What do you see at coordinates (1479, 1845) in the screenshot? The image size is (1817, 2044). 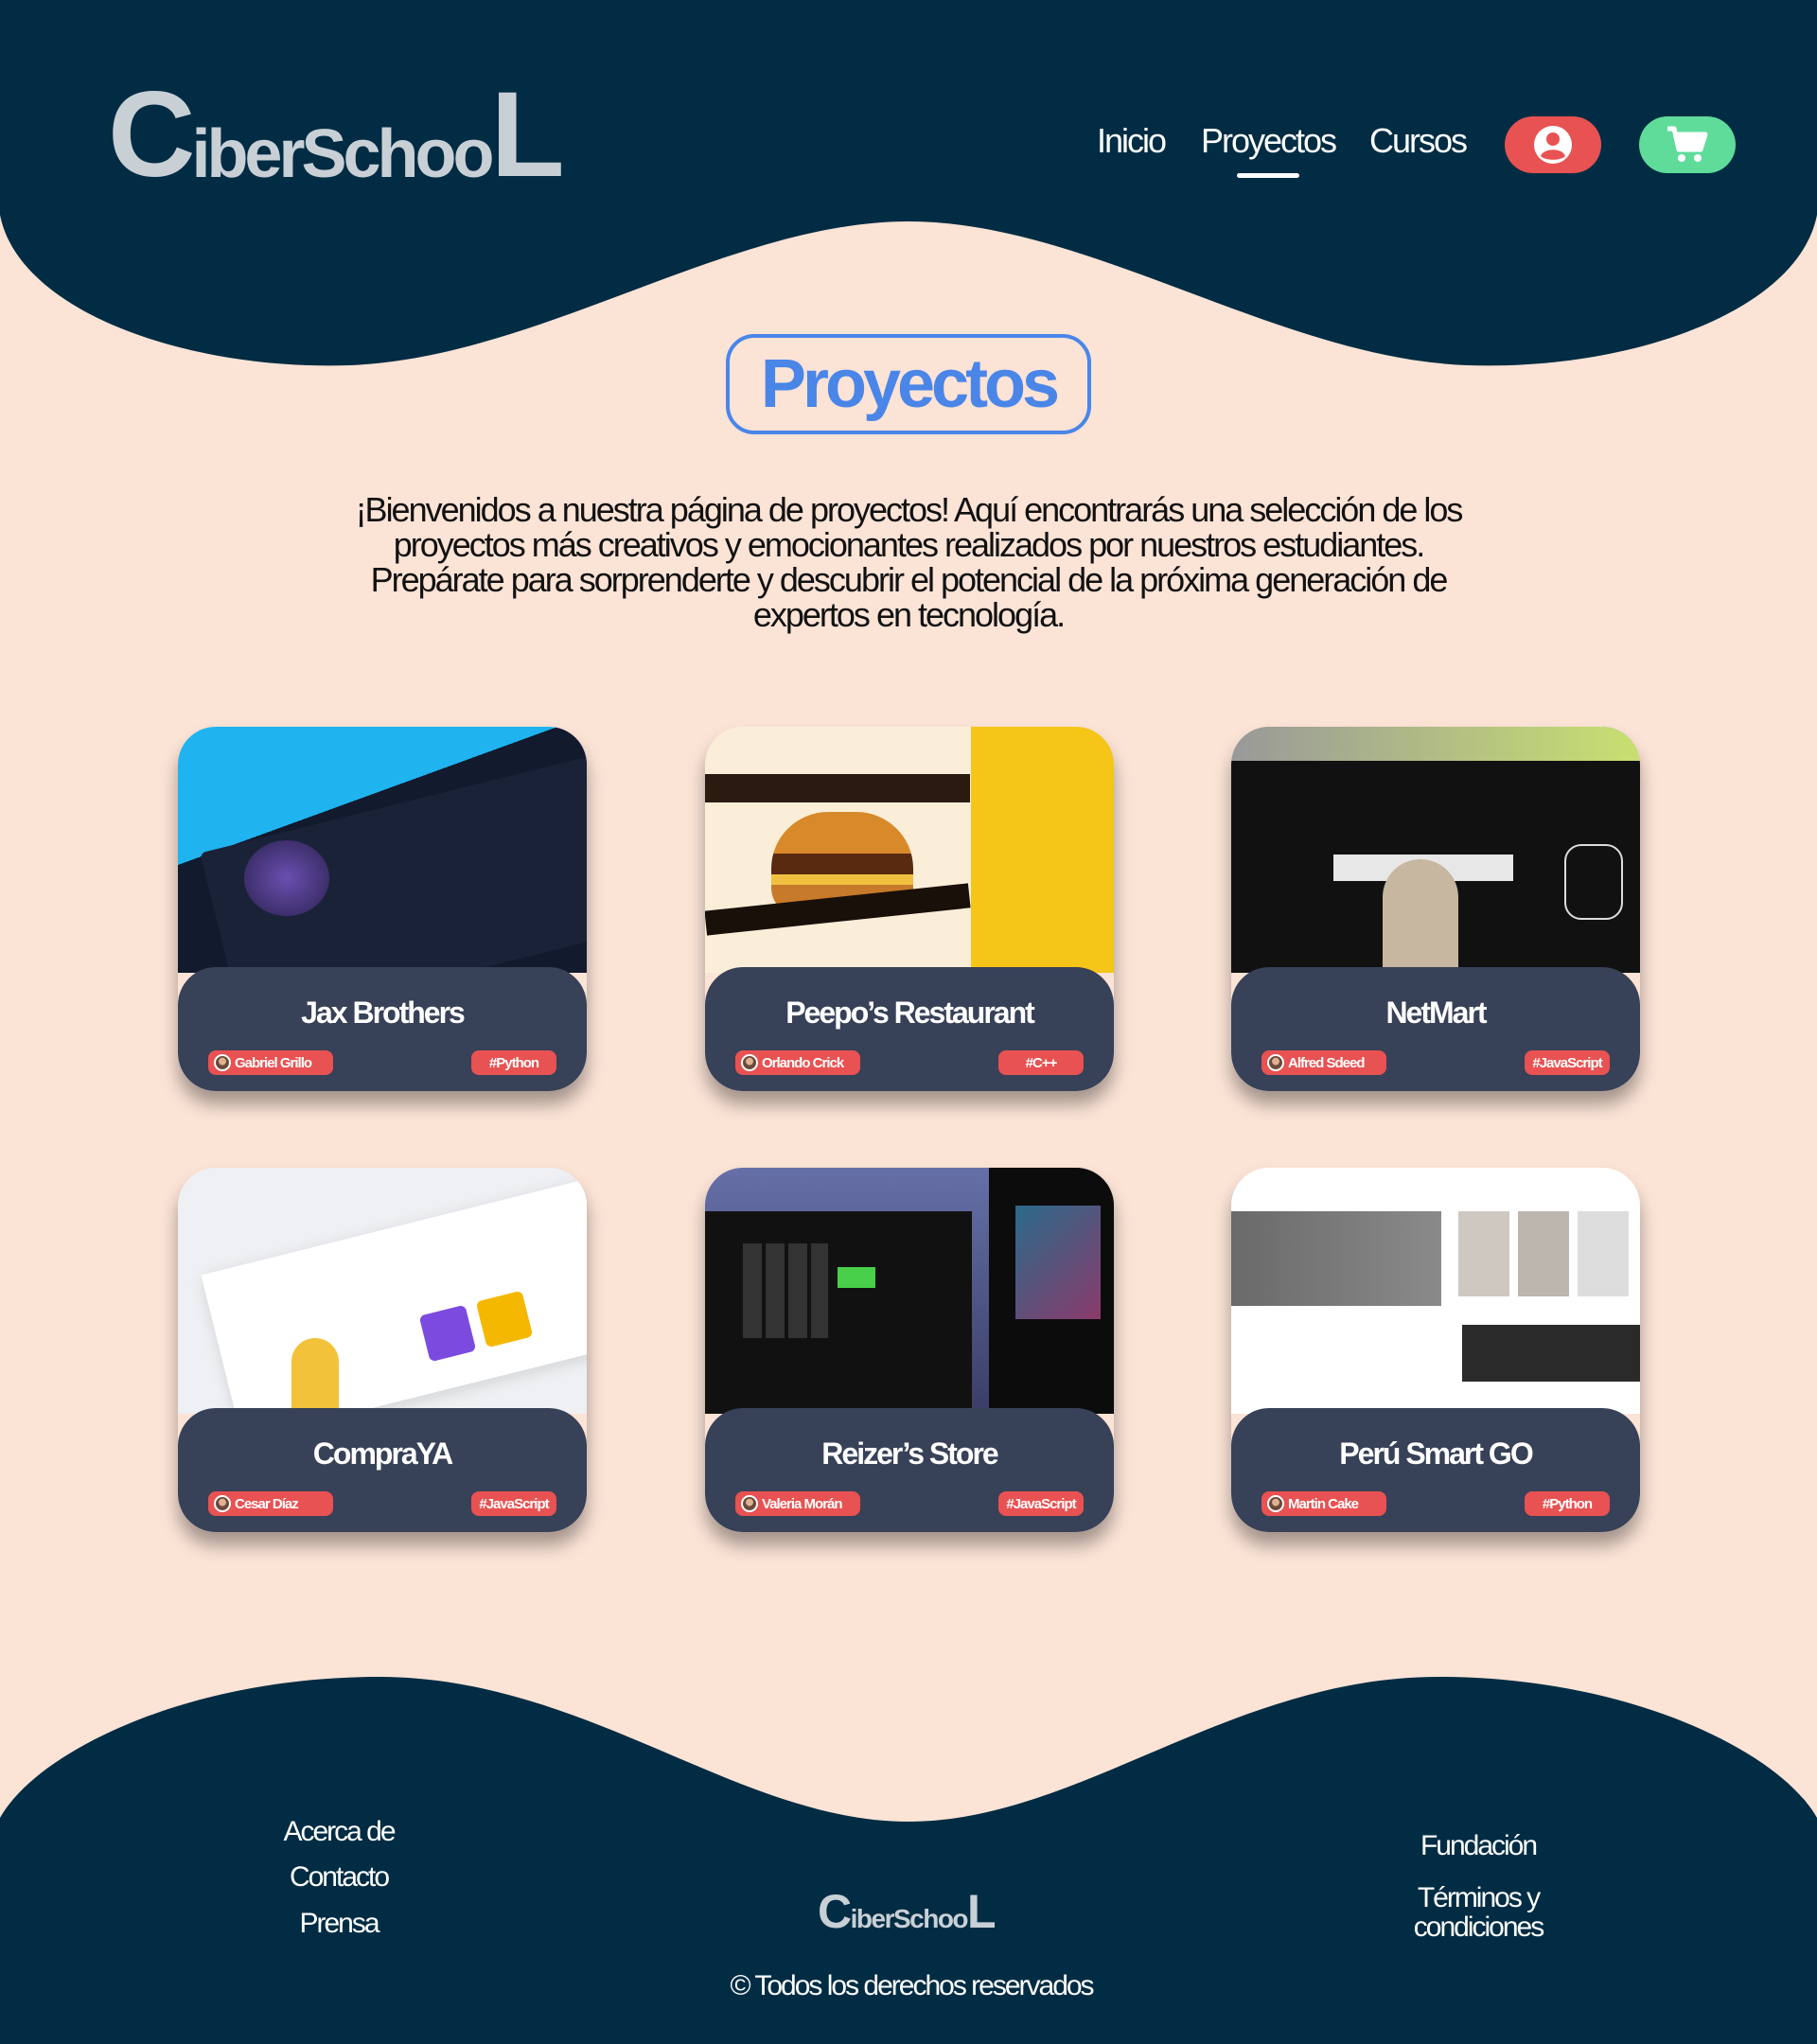 I see `footer-link-fundacion: Fundación` at bounding box center [1479, 1845].